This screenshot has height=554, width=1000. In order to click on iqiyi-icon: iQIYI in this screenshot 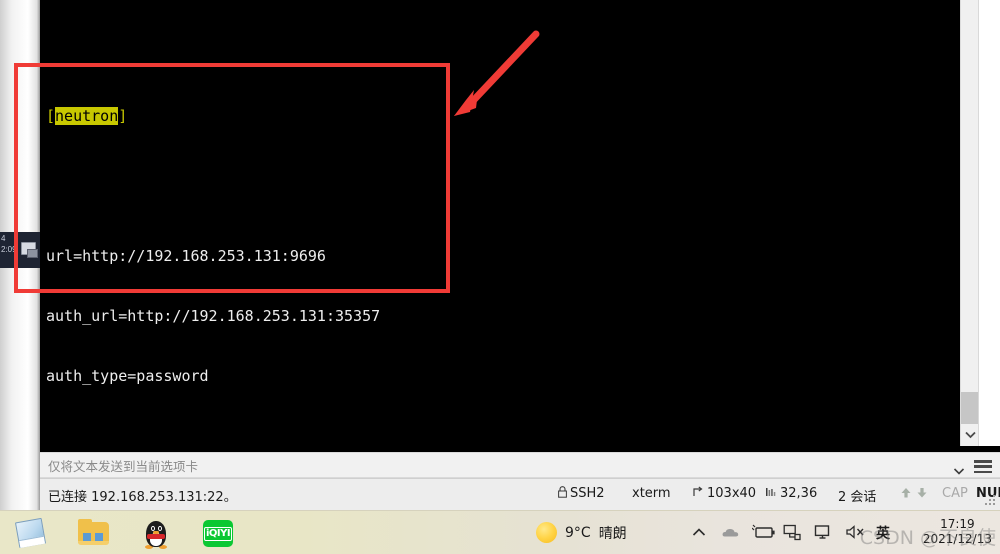, I will do `click(218, 533)`.